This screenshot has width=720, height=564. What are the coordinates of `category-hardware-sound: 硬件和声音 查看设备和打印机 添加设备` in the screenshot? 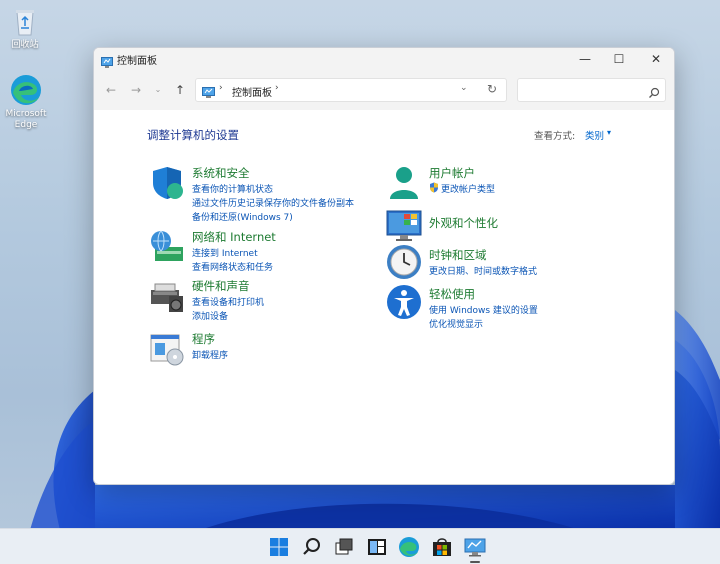 It's located at (264, 300).